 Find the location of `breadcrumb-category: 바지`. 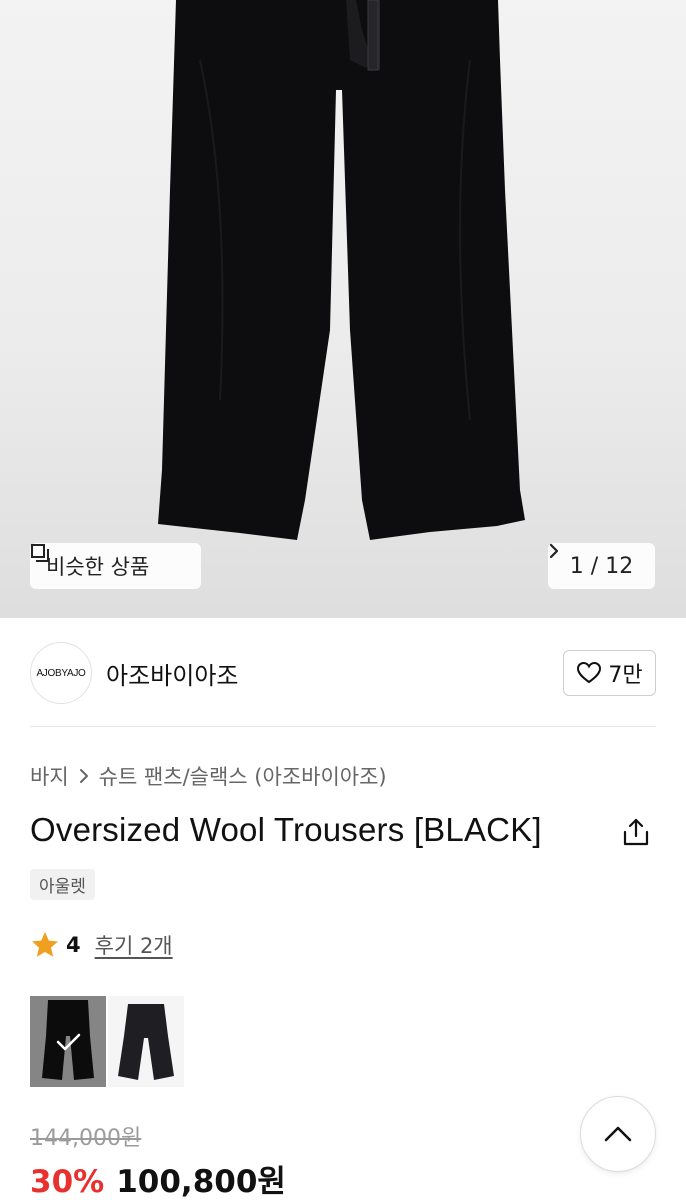

breadcrumb-category: 바지 is located at coordinates (49, 776).